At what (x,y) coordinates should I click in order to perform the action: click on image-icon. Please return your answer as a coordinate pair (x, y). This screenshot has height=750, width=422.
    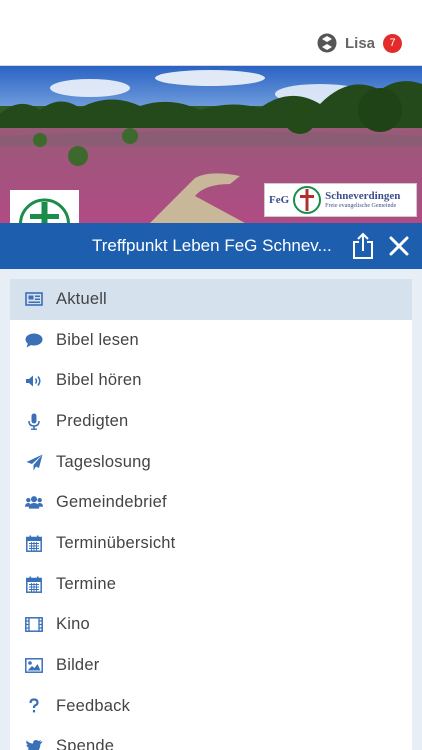
    Looking at the image, I should click on (34, 666).